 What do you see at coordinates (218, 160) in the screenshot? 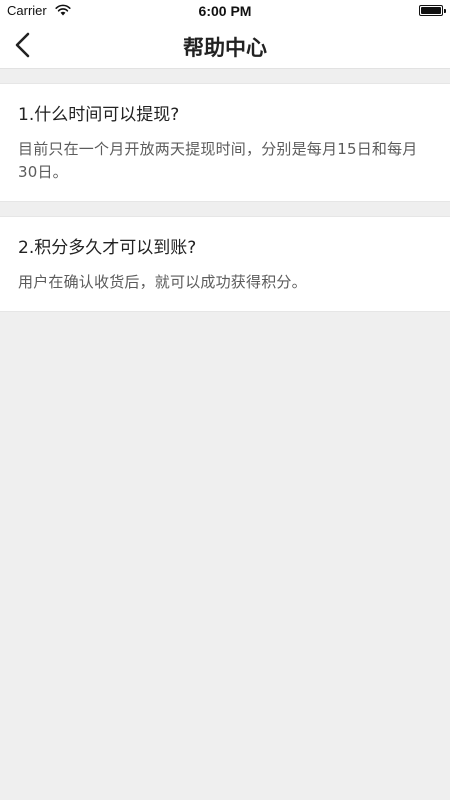
I see `faq-answer: 目前只在一个月开放两天提现时间，分别是每月15日和每月30日。` at bounding box center [218, 160].